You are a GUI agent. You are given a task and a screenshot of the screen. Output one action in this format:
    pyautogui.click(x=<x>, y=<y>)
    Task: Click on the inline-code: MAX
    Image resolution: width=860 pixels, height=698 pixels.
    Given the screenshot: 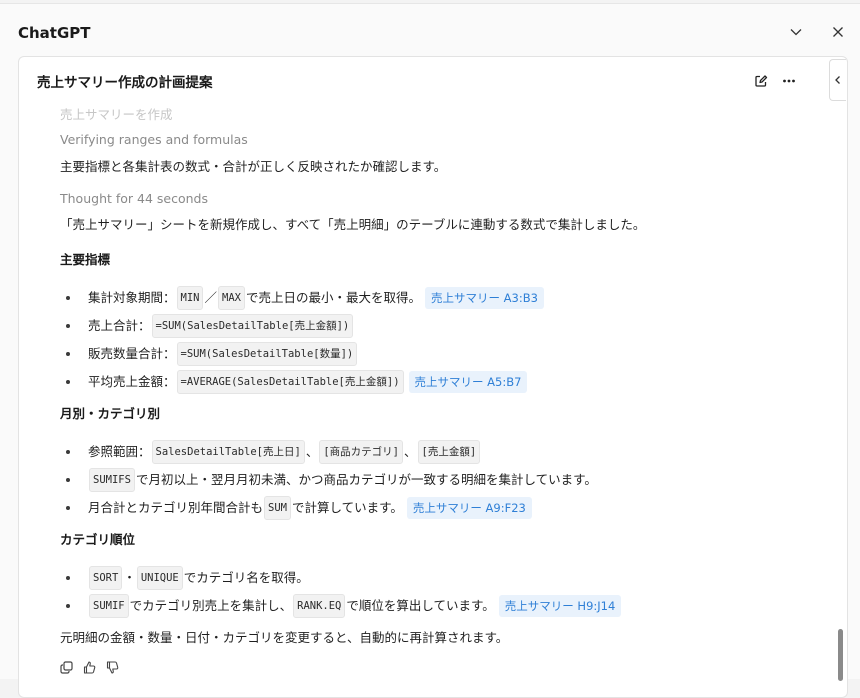 What is the action you would take?
    pyautogui.click(x=231, y=298)
    